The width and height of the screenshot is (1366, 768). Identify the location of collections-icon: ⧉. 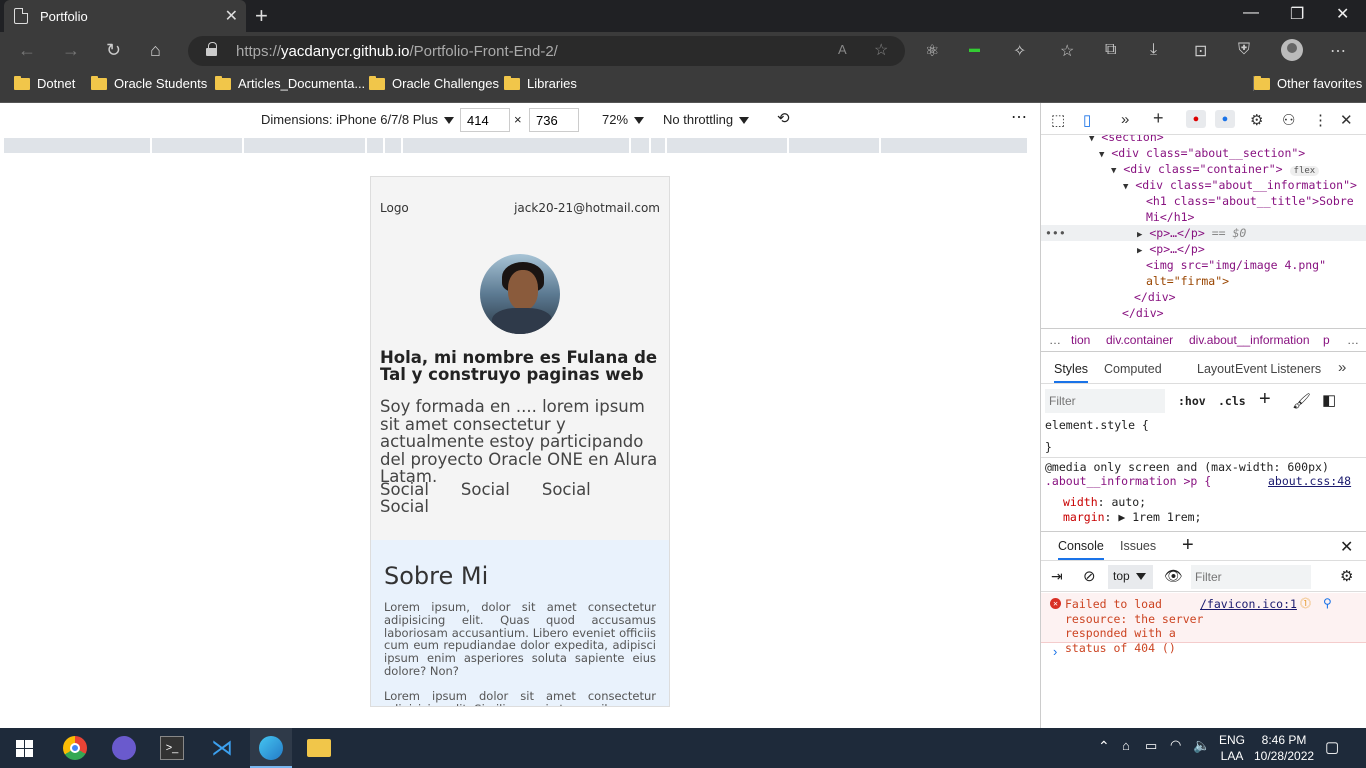
(1110, 50).